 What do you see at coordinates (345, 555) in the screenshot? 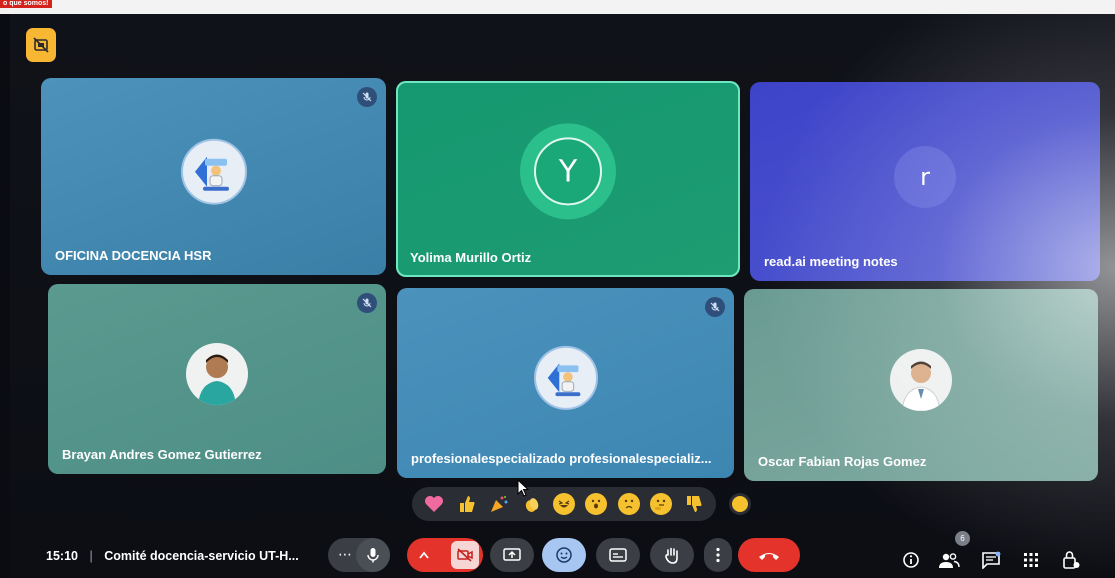
I see `ellipsis-icon: ⋯` at bounding box center [345, 555].